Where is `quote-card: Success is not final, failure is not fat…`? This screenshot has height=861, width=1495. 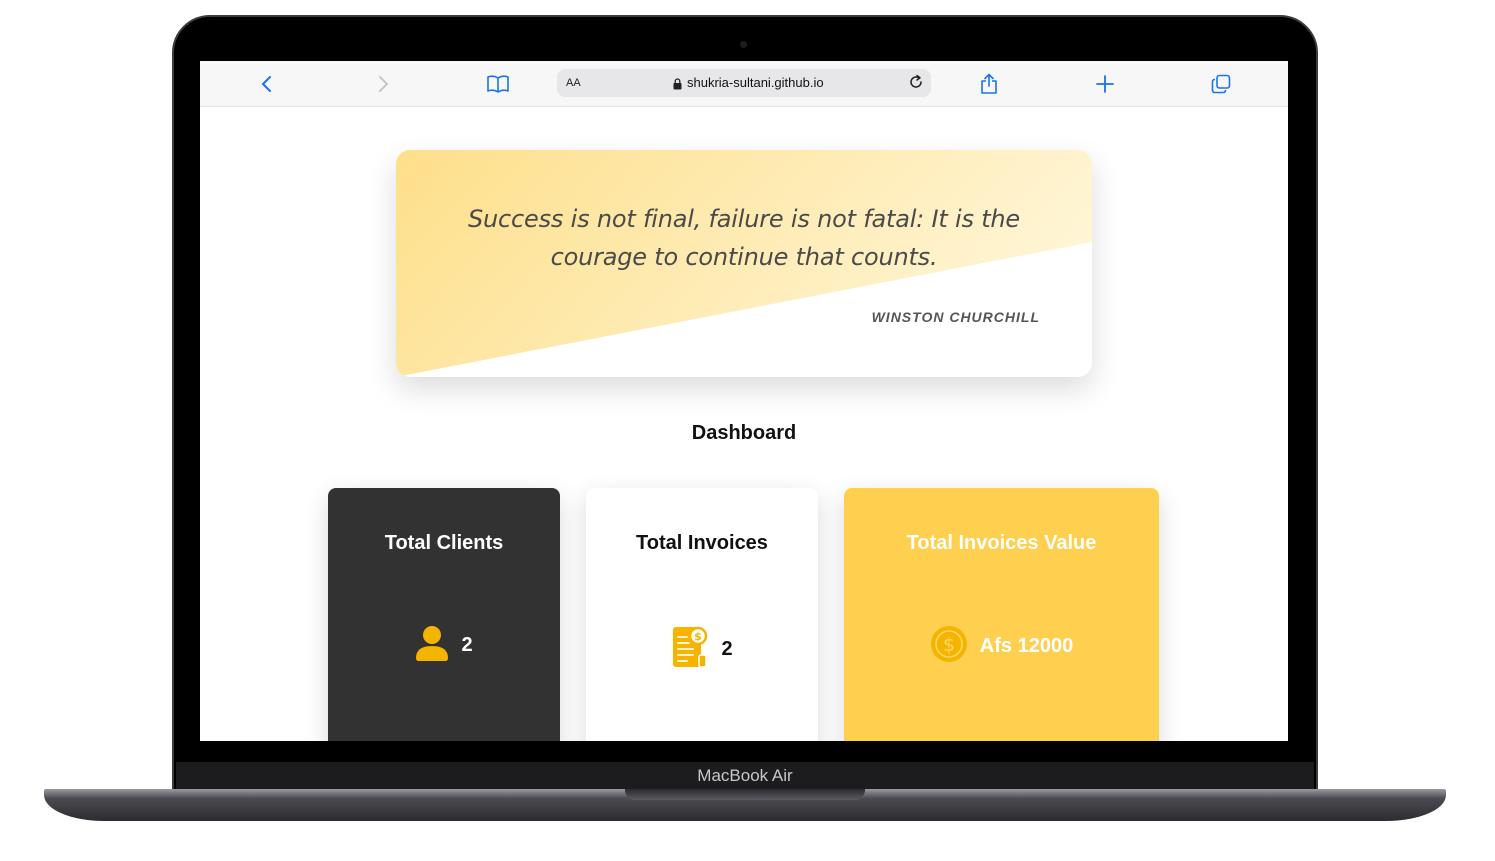 quote-card: Success is not final, failure is not fat… is located at coordinates (744, 263).